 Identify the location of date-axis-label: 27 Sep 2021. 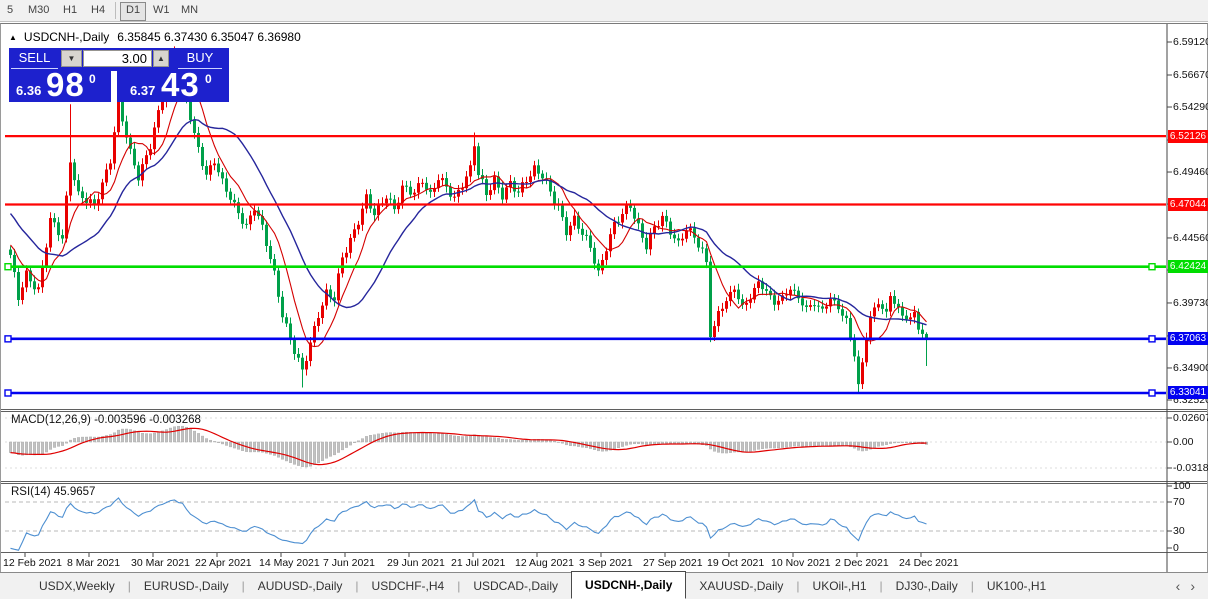
(673, 563).